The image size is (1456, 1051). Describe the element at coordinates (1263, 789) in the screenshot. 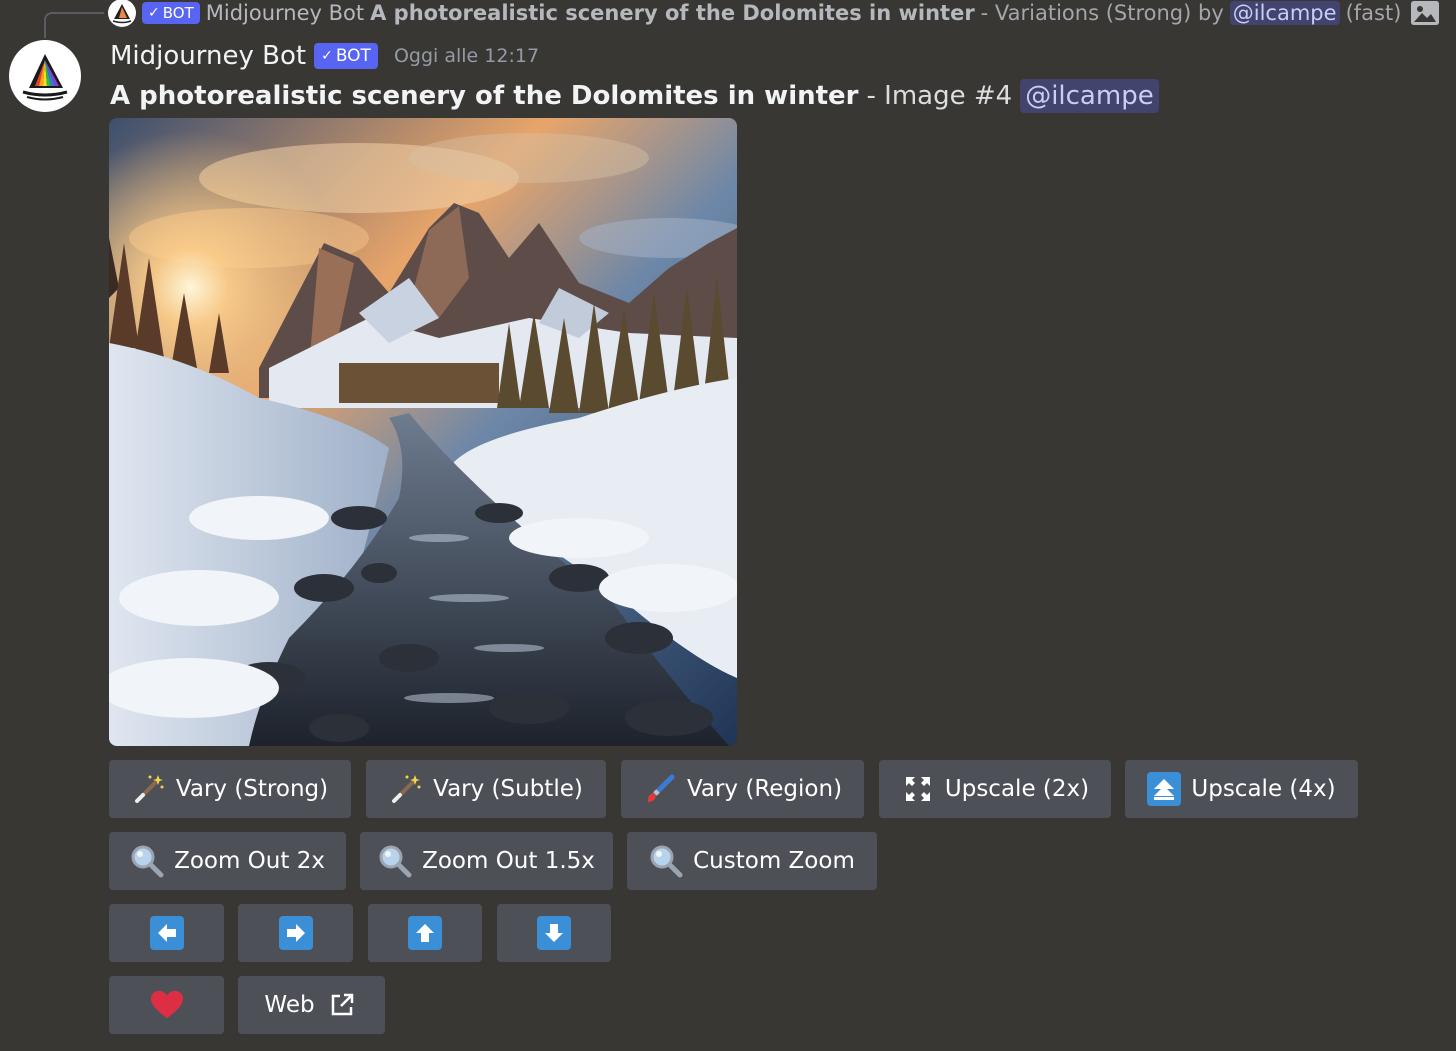

I see `upscale-4x-label: Upscale (4x)` at that location.